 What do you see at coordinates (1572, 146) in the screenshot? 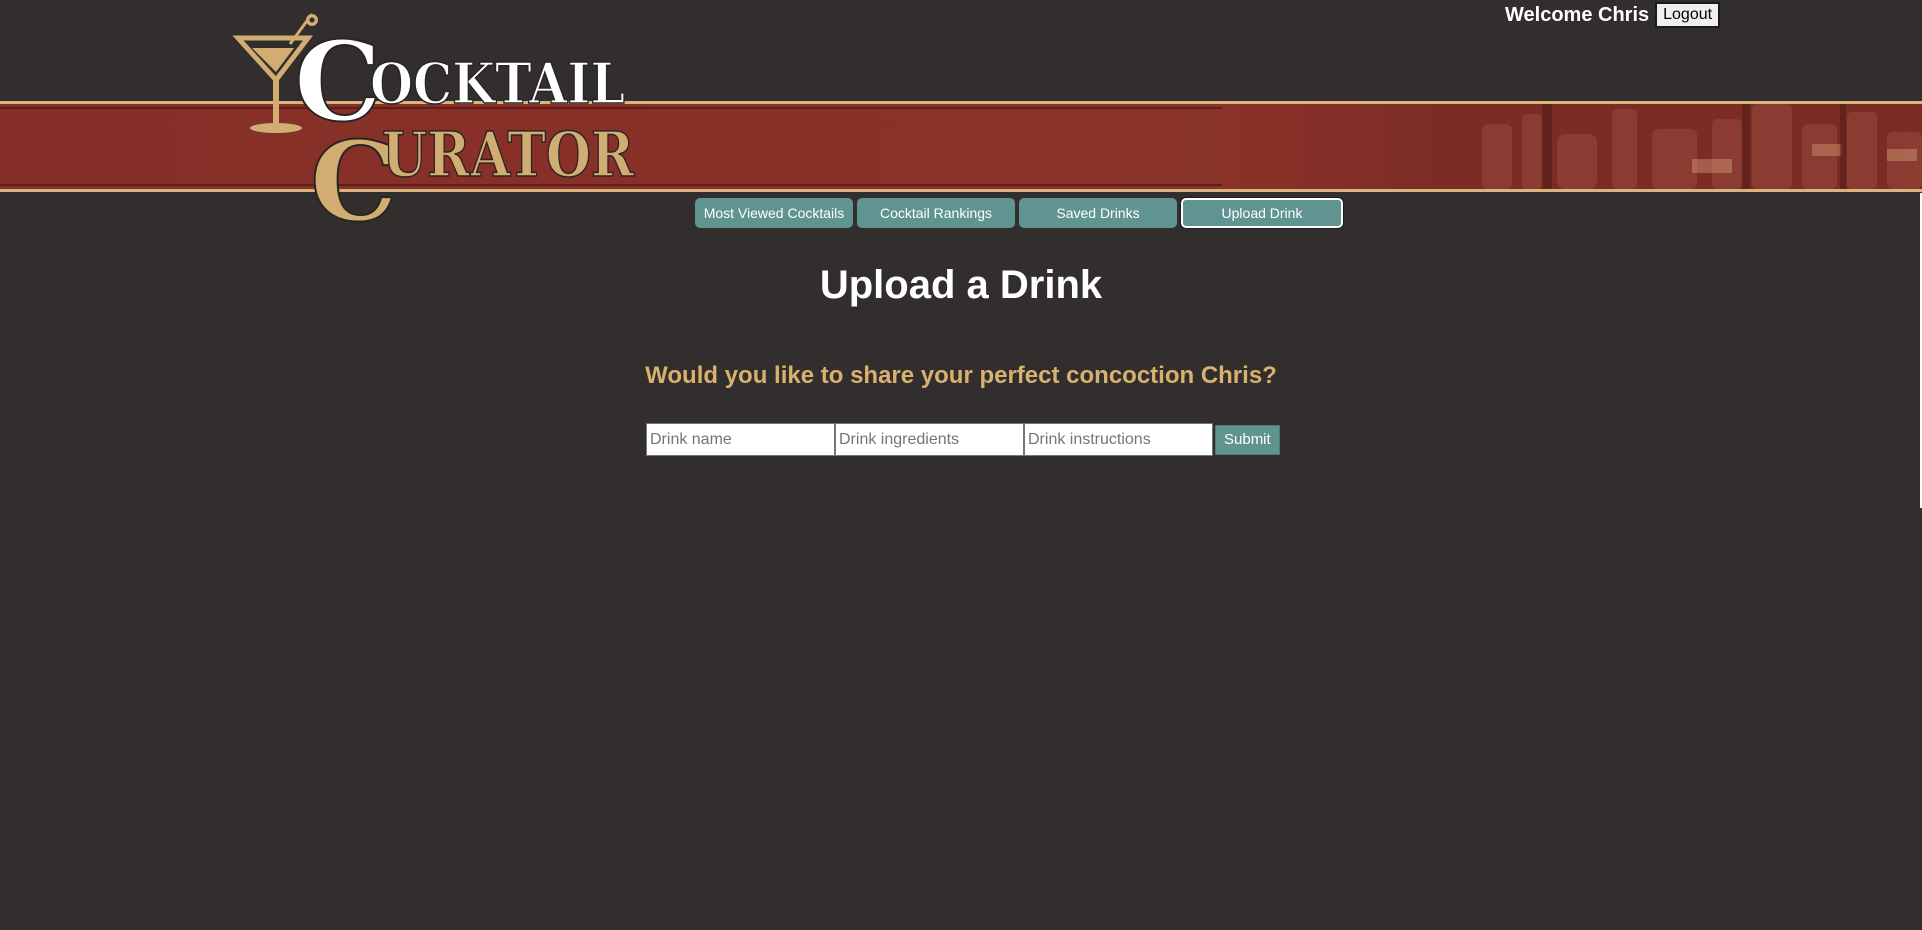
I see `bottles-background-image` at bounding box center [1572, 146].